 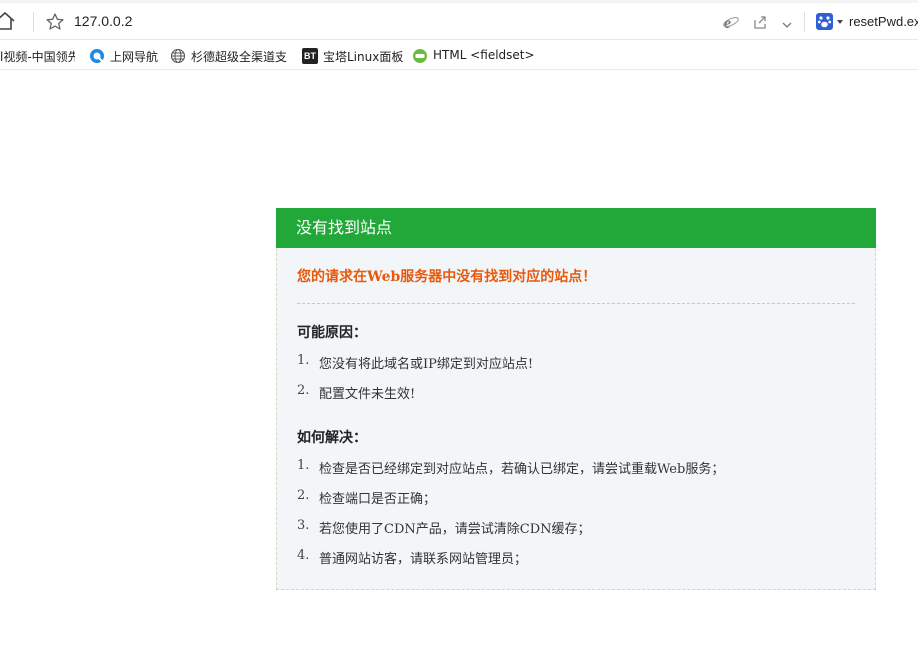 What do you see at coordinates (447, 277) in the screenshot?
I see `error-headline: 您的请求在Web服务器中没有找到对应的站点！` at bounding box center [447, 277].